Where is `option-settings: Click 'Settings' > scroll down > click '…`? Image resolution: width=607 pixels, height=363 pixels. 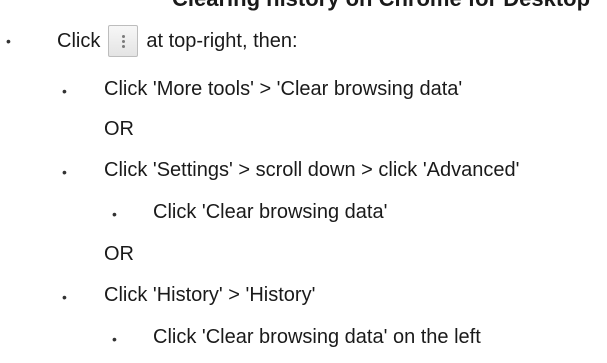
option-settings: Click 'Settings' > scroll down > click '… is located at coordinates (312, 170).